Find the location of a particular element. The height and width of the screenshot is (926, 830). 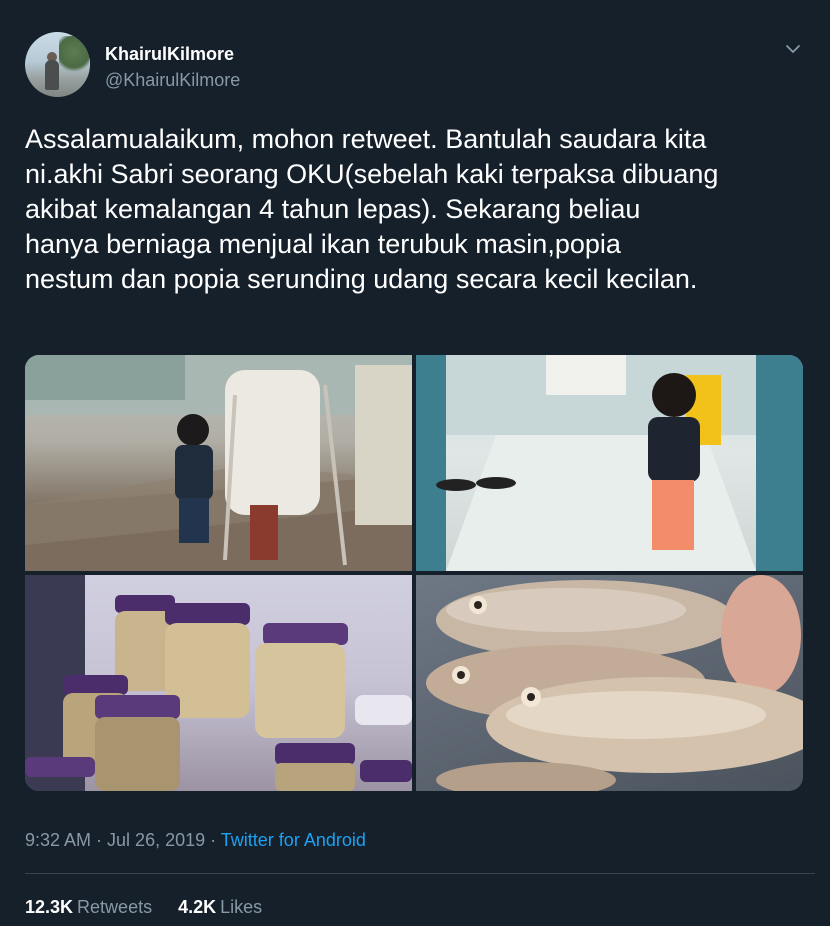

media-photo-jars is located at coordinates (218, 683).